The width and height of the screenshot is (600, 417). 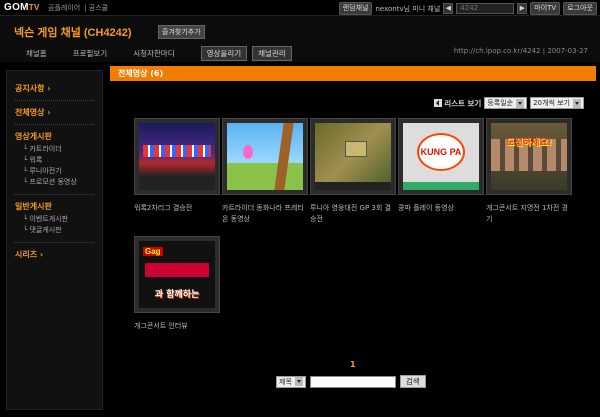 I want to click on sidebar-series: 시리즈 ›, so click(x=54, y=254).